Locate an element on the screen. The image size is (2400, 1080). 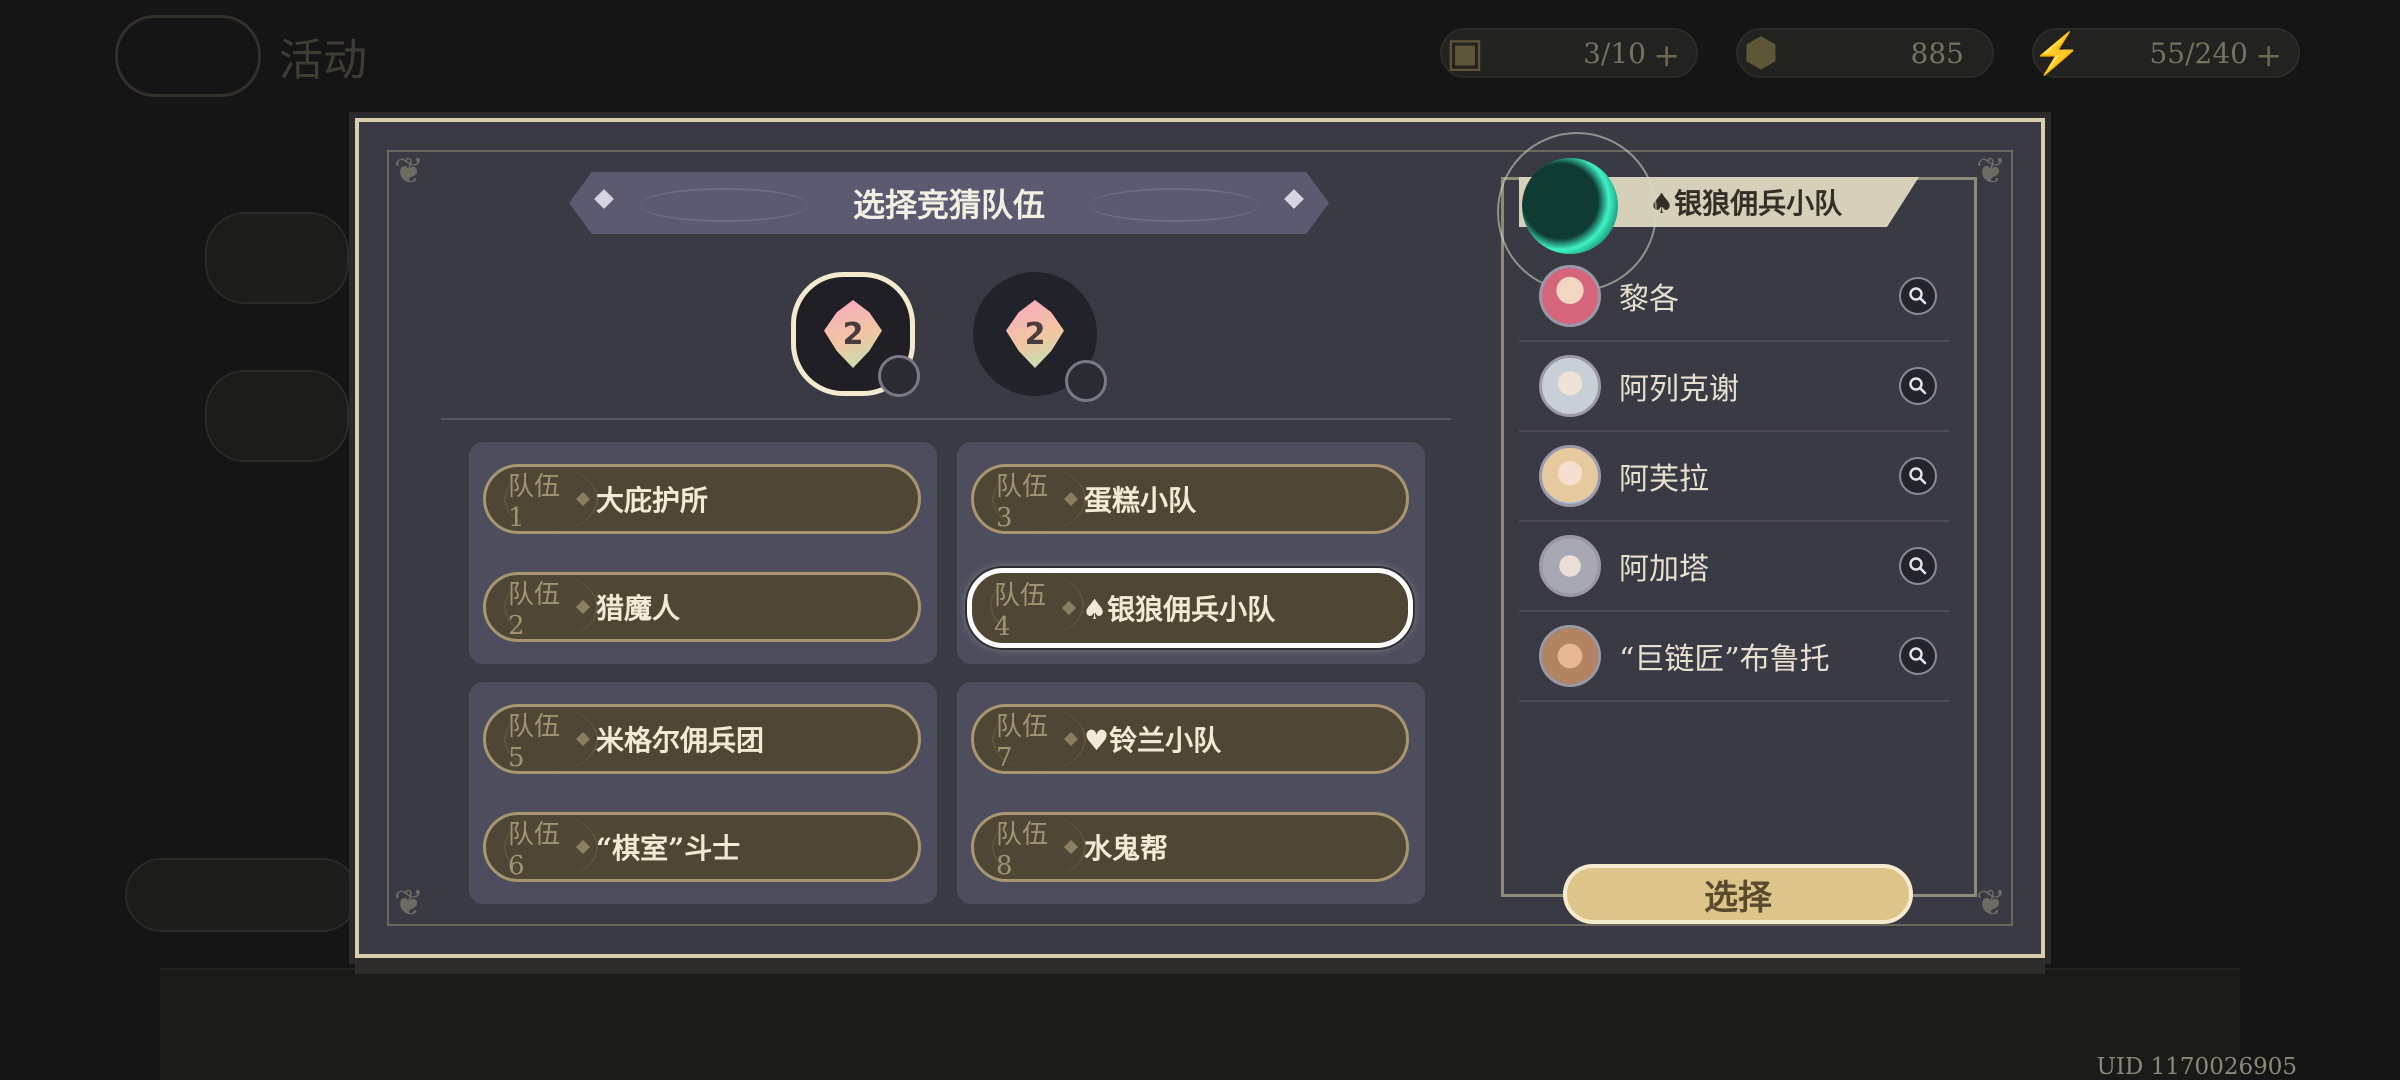
member-name: 阿芙拉 is located at coordinates (1664, 479).